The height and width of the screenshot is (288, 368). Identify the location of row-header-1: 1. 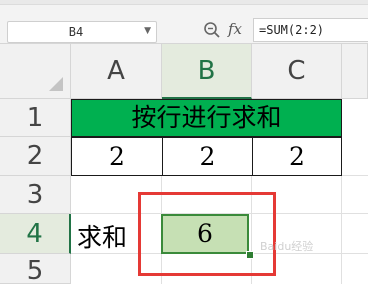
(35, 118).